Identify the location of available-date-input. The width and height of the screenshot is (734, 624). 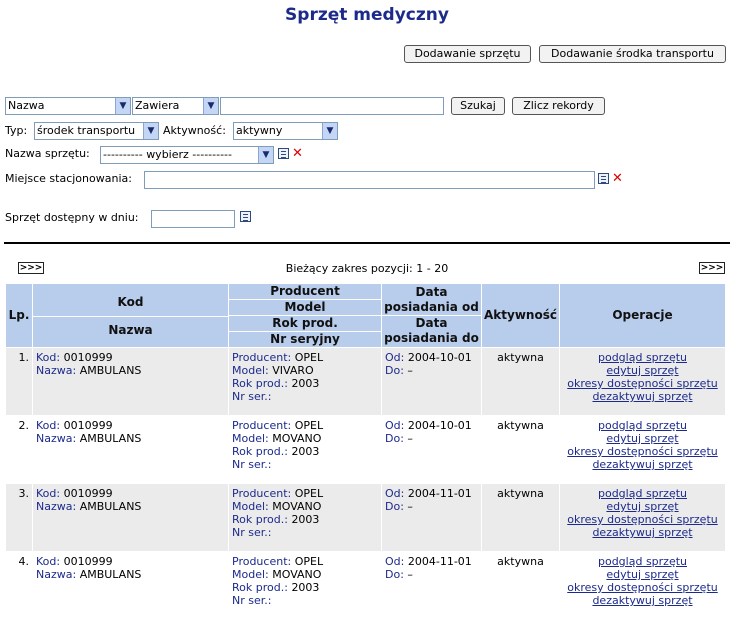
(193, 219).